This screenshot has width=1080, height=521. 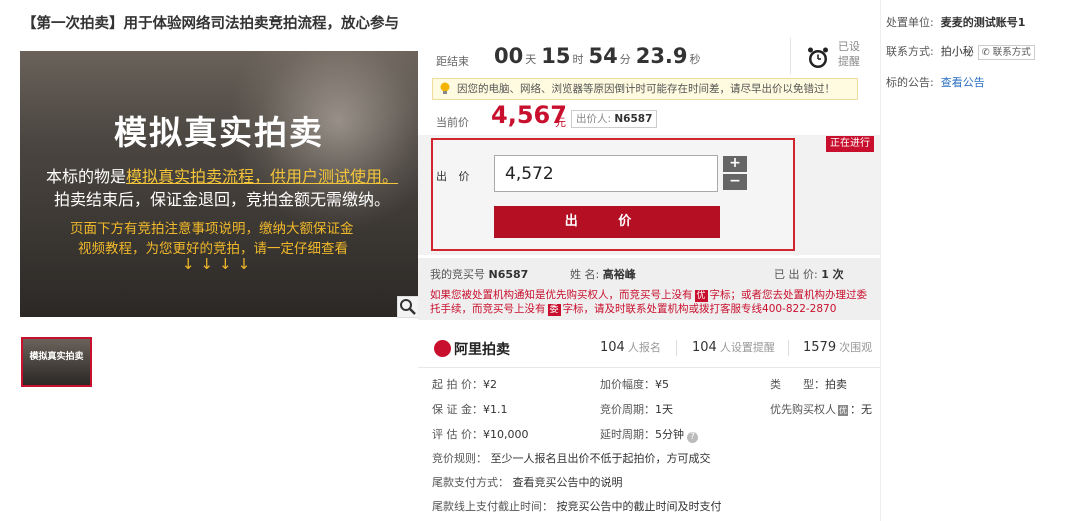 I want to click on time-notice: 因您的电脑、网络、浏览器等原因倒计时可能存在时间差，请尽早出价以免错过！, so click(x=645, y=89).